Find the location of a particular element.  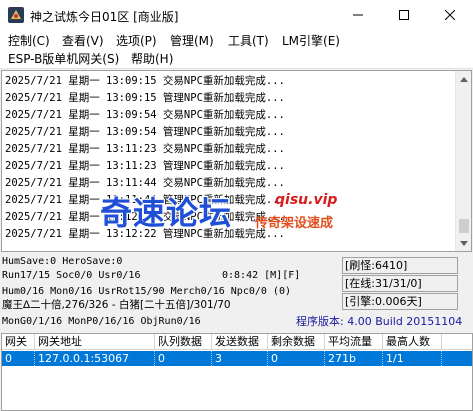

program-version: 程序版本: 4.00 Build 20151104 is located at coordinates (379, 321).